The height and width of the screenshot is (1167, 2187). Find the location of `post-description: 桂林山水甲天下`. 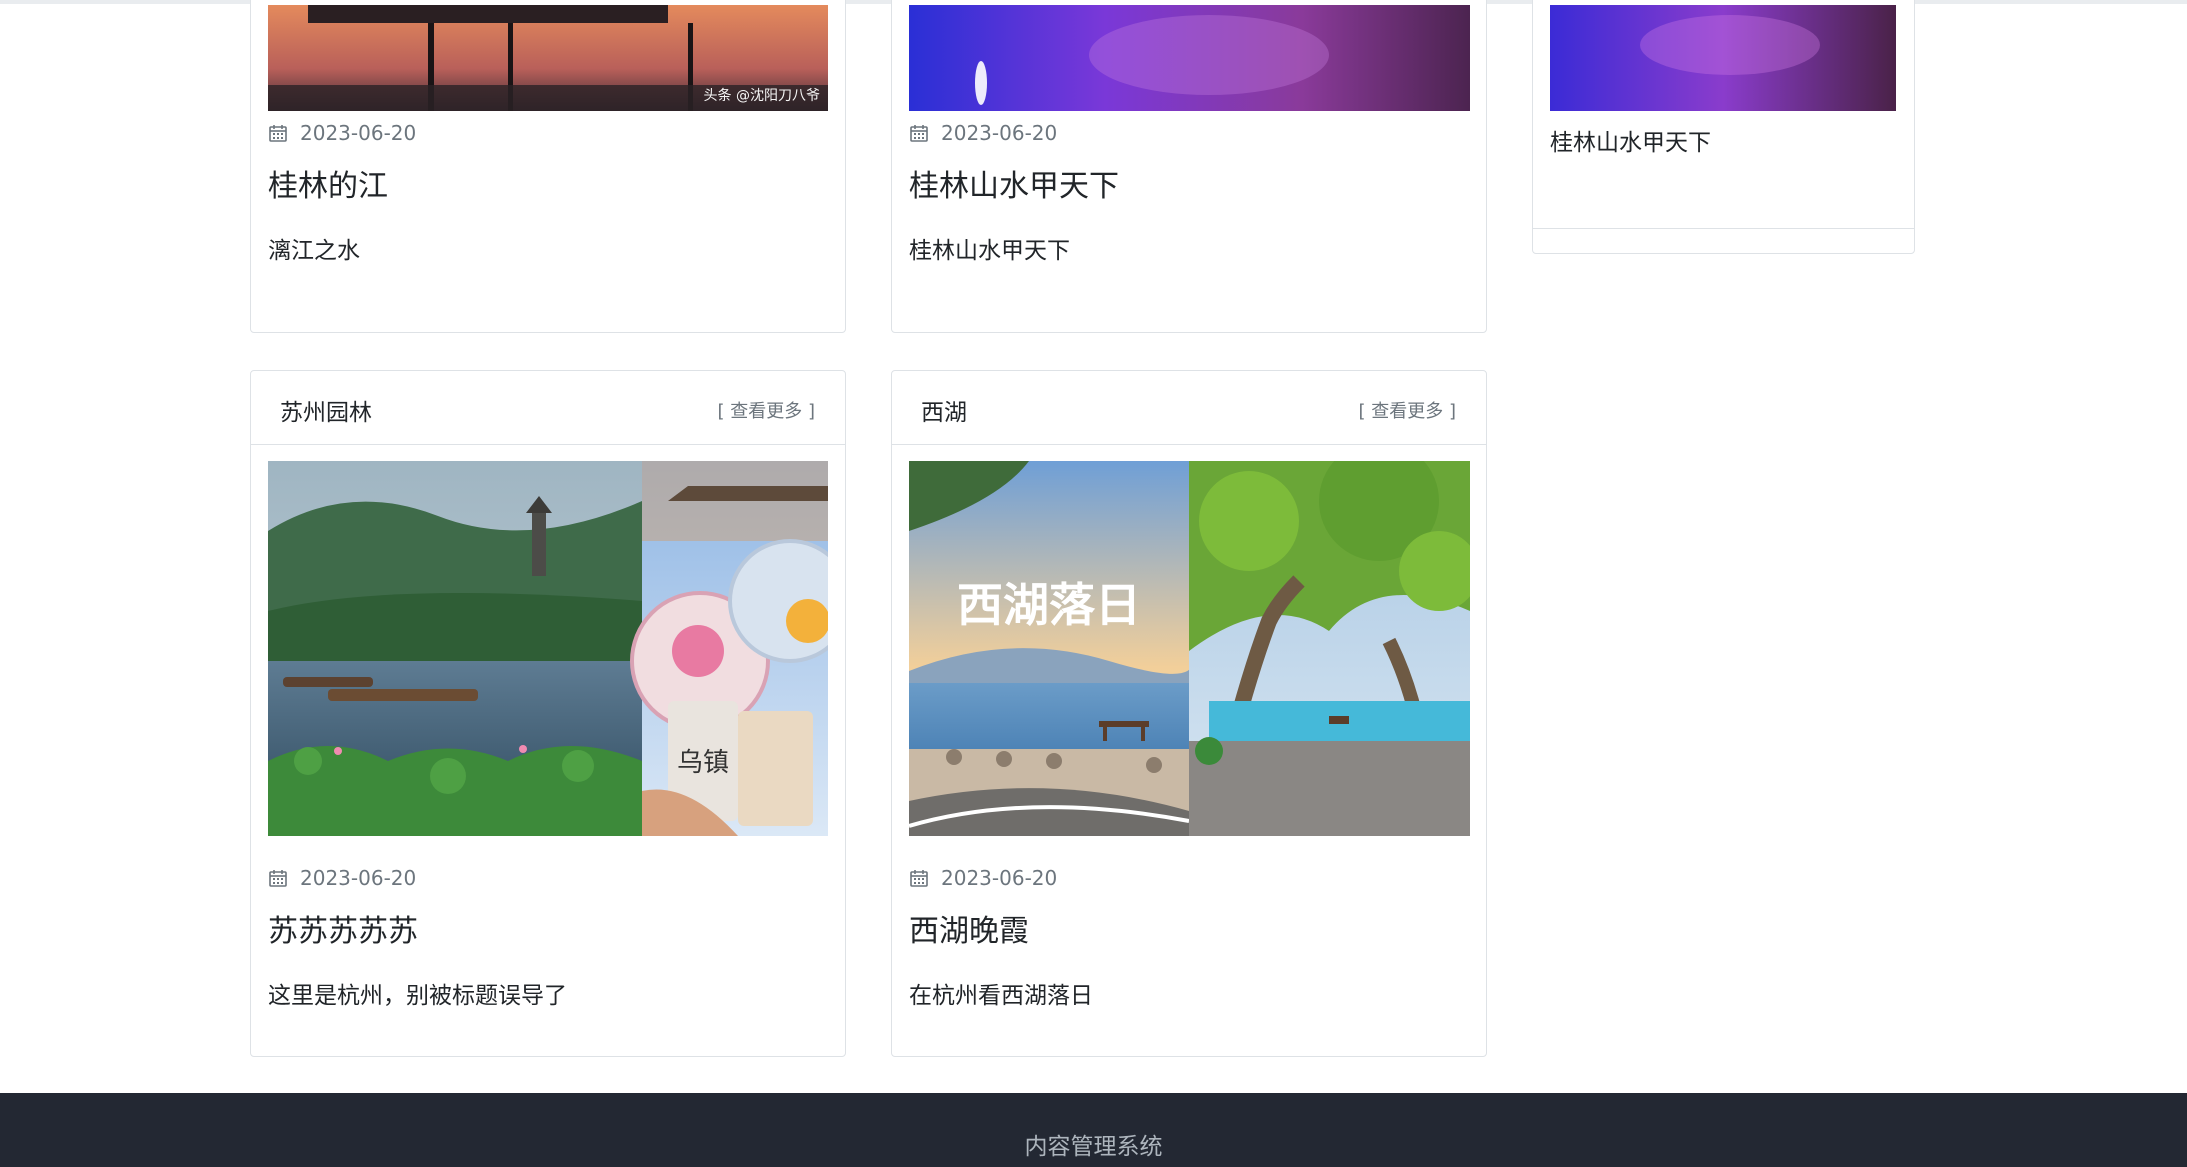

post-description: 桂林山水甲天下 is located at coordinates (989, 251).